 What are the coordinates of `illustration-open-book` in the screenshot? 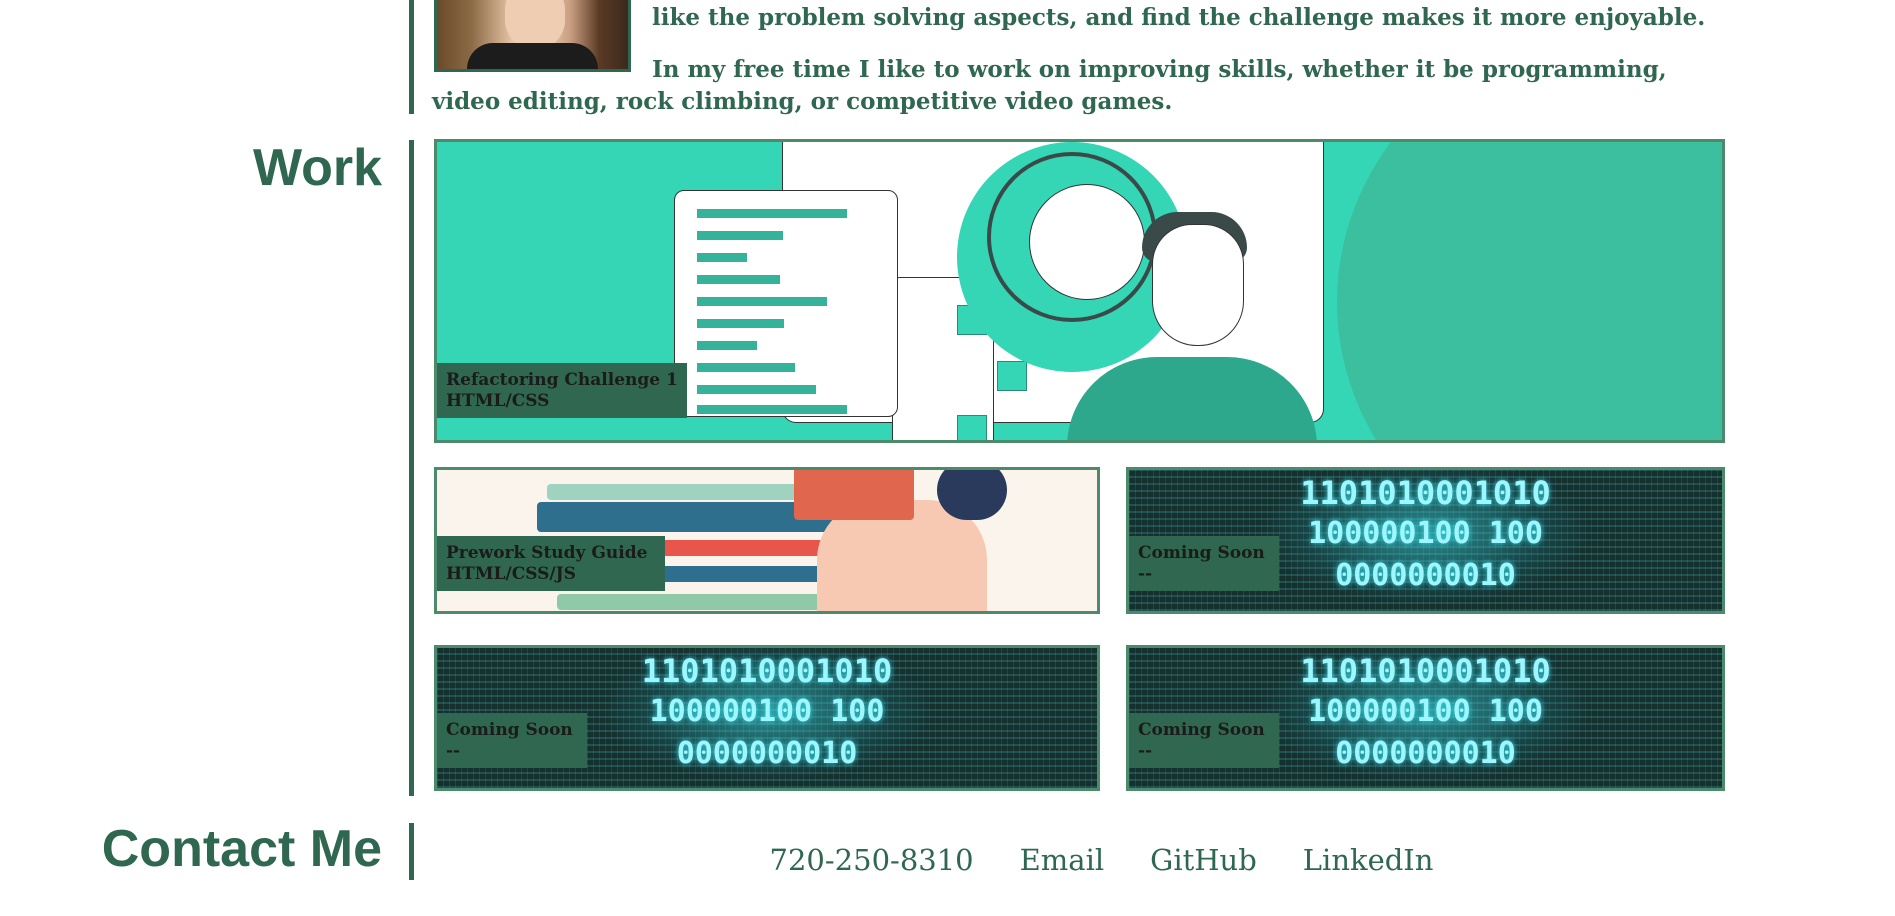 It's located at (854, 495).